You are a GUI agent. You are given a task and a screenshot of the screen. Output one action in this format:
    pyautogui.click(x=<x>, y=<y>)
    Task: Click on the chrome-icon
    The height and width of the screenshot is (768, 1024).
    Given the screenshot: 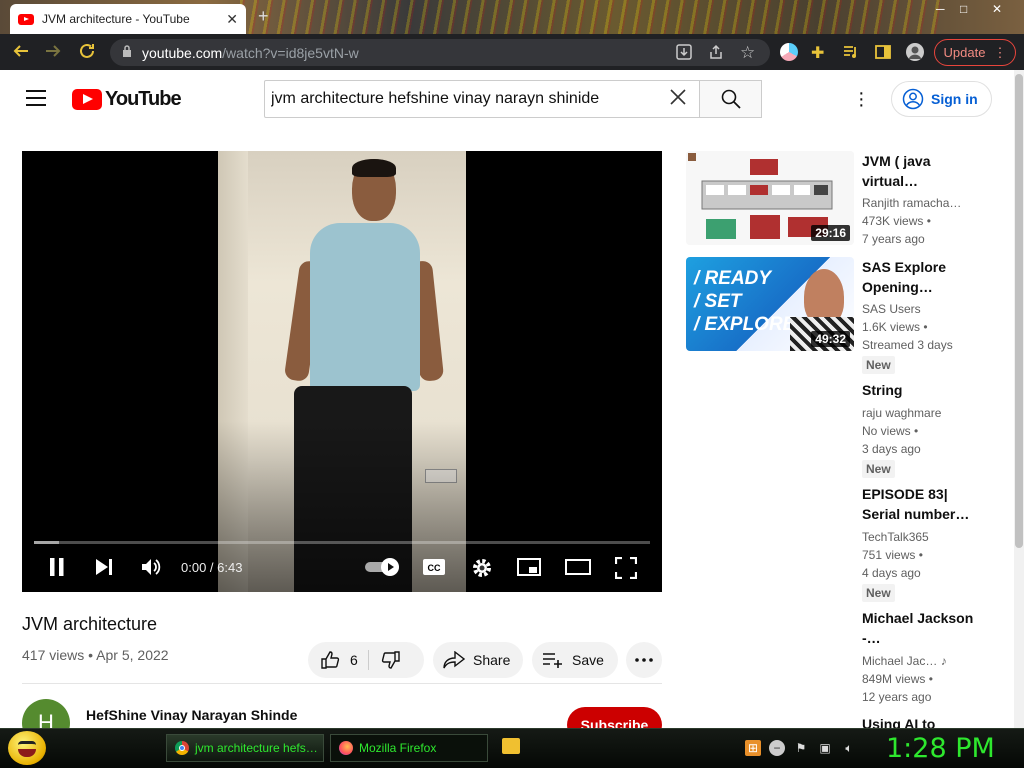 What is the action you would take?
    pyautogui.click(x=182, y=748)
    